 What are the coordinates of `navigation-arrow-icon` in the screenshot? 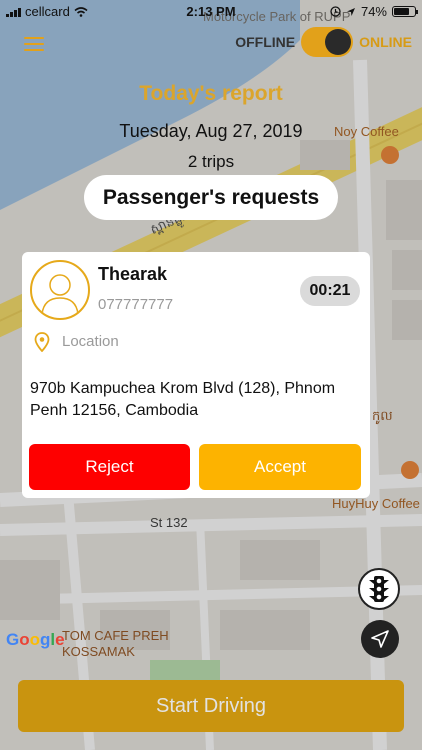 It's located at (380, 639).